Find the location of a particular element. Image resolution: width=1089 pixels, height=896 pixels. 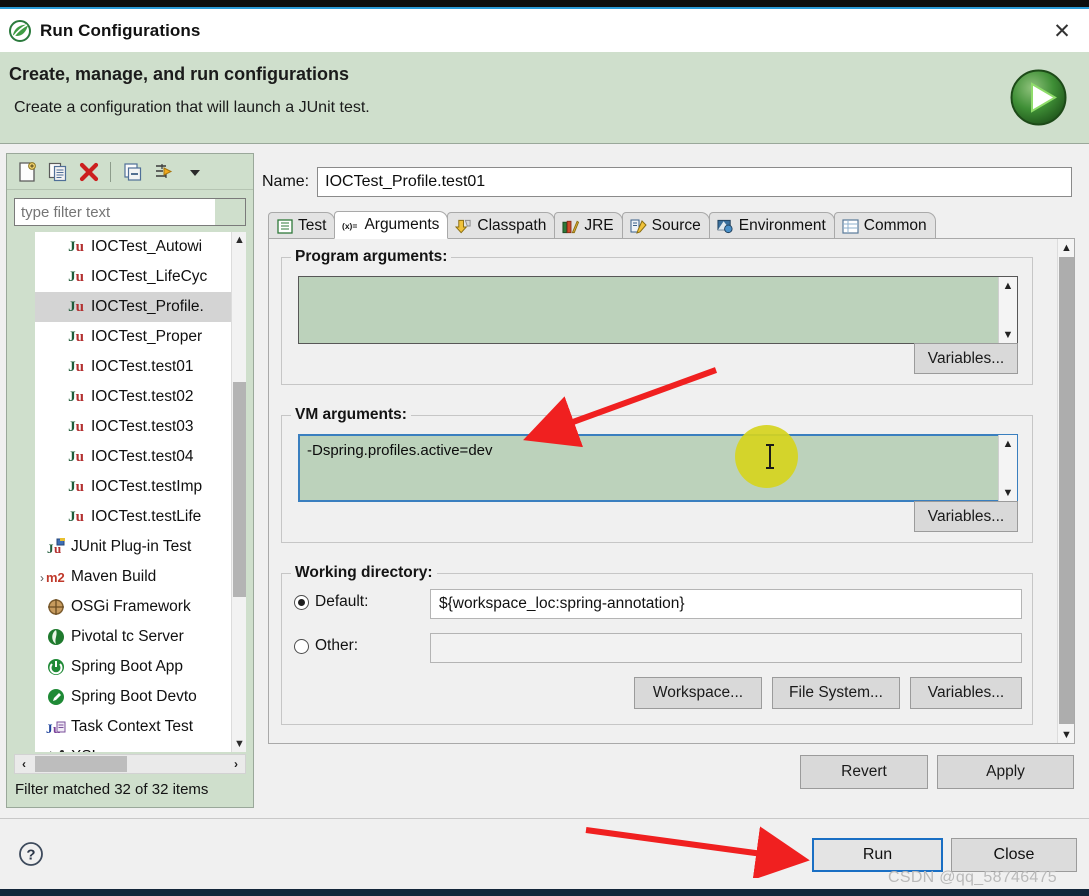

tab-classpath: Classpath is located at coordinates (501, 225).